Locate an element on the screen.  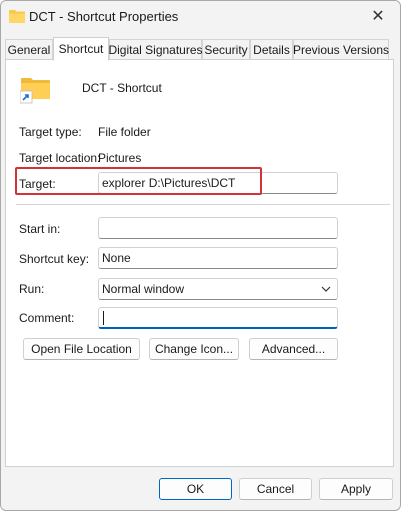
open-file-location-button: Open File Location is located at coordinates (81, 349).